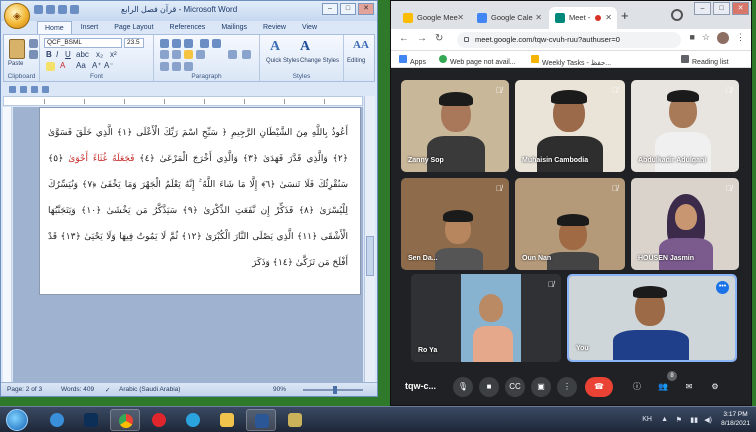  Describe the element at coordinates (404, 38) in the screenshot. I see `back-icon: ←` at that location.